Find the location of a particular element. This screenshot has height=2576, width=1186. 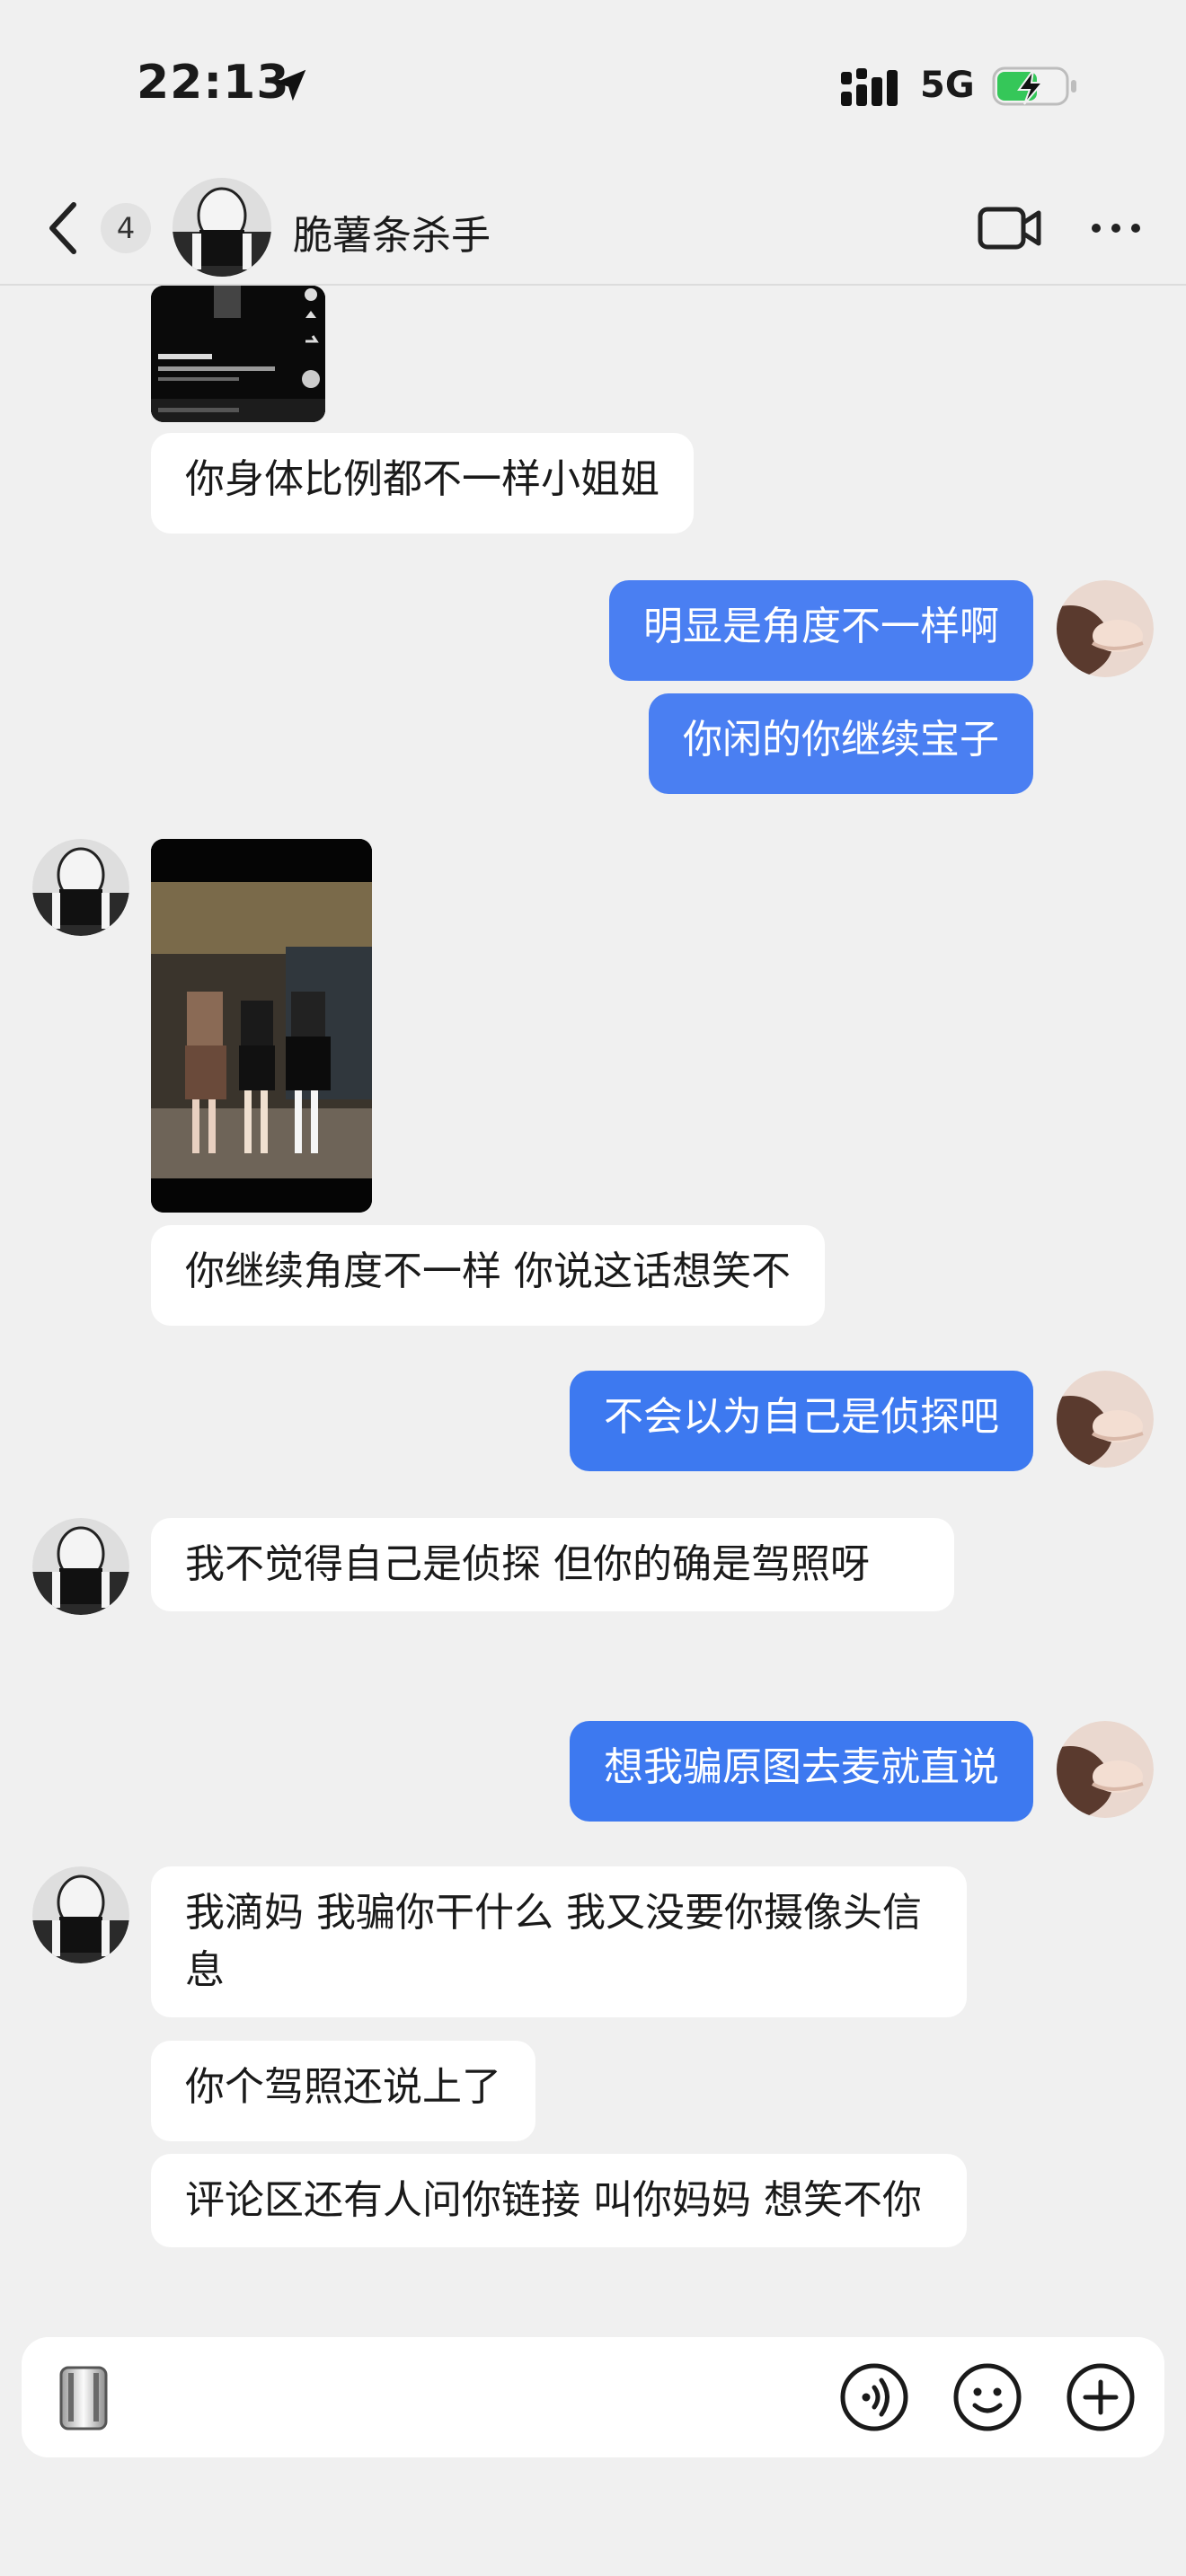

back-chevron-icon is located at coordinates (63, 228).